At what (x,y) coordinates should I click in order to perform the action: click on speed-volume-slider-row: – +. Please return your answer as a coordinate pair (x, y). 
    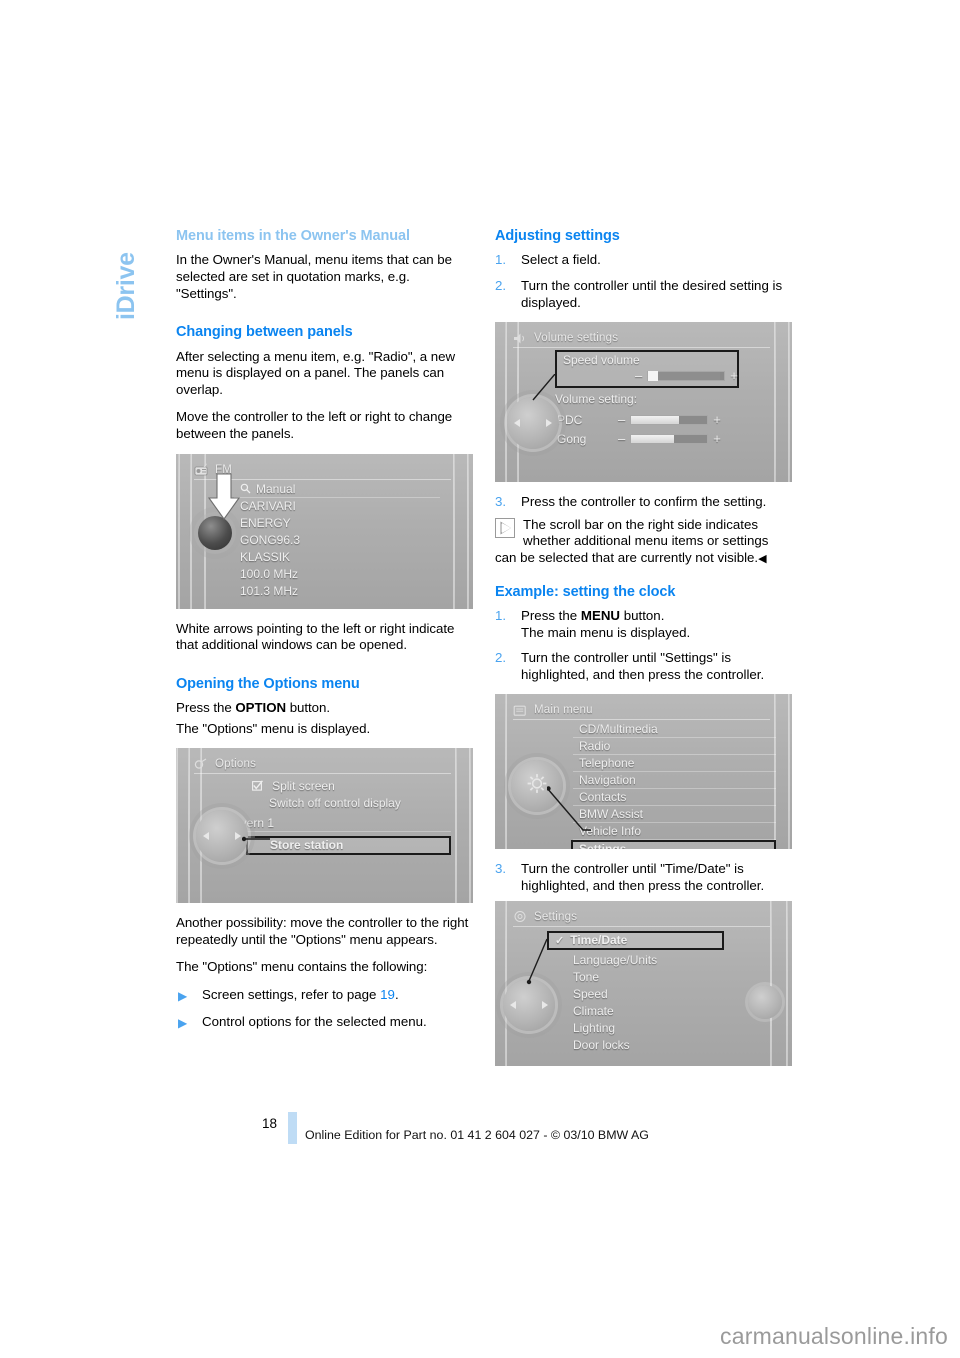
    Looking at the image, I should click on (686, 375).